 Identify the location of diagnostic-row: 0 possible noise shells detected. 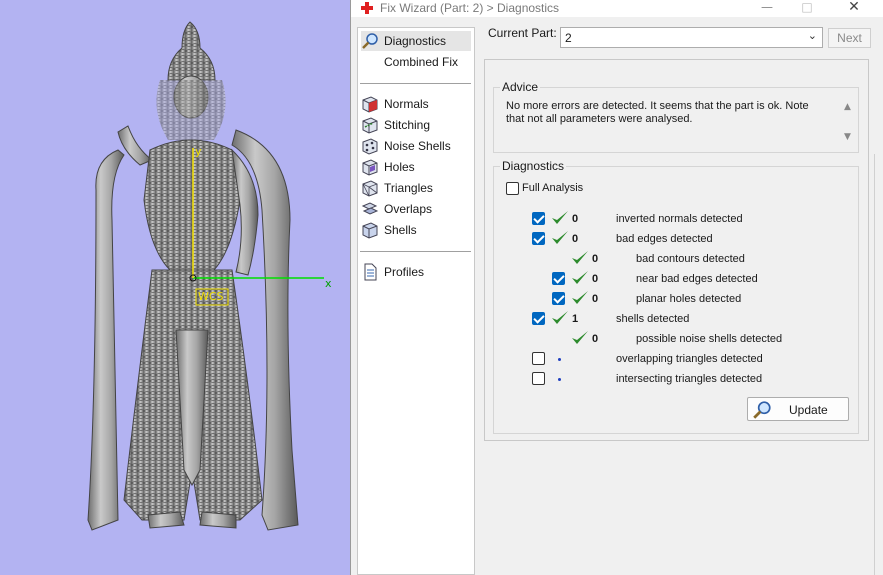
(674, 340).